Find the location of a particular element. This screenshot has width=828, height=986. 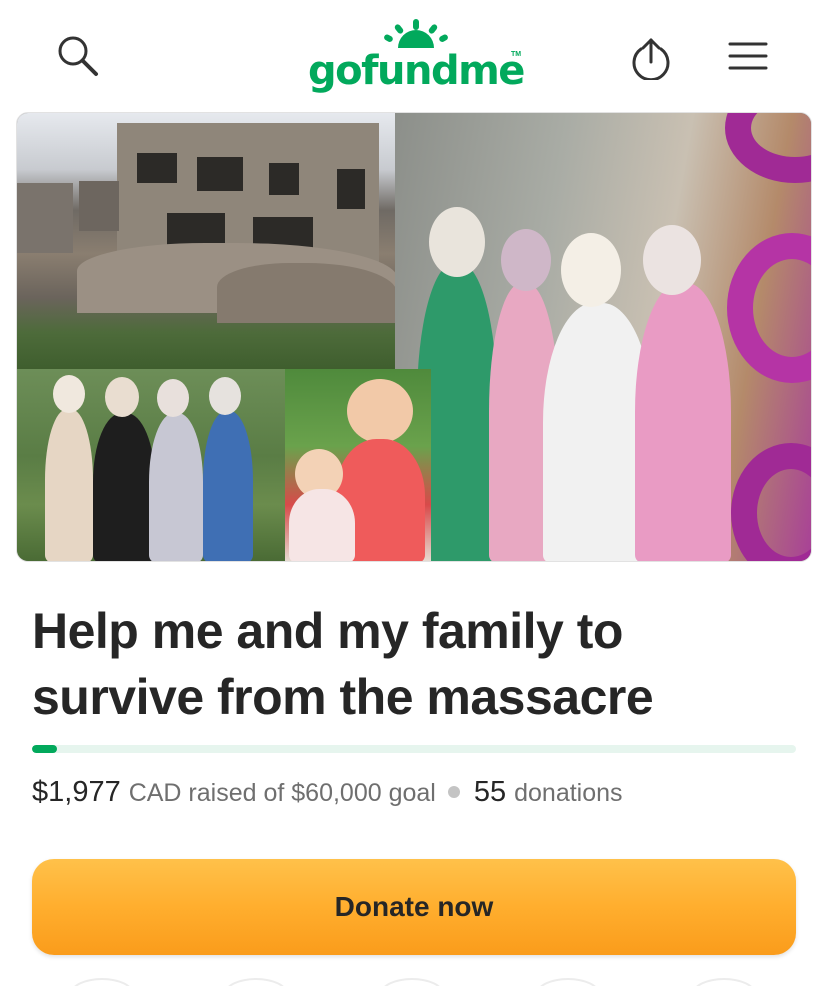

share-upload-icon is located at coordinates (651, 59).